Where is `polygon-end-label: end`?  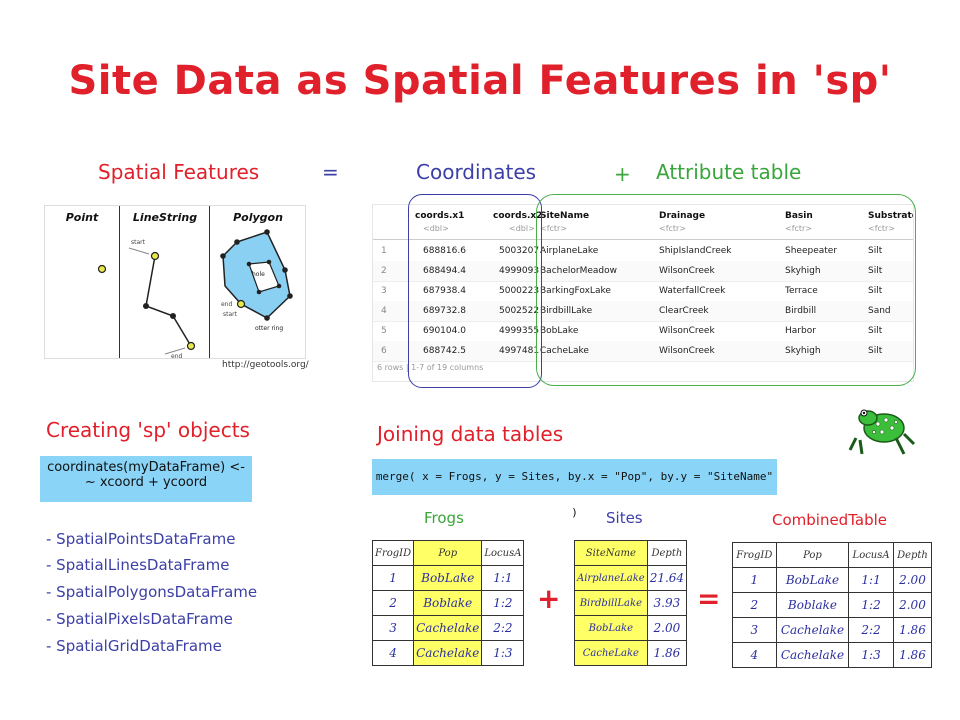 polygon-end-label: end is located at coordinates (226, 304).